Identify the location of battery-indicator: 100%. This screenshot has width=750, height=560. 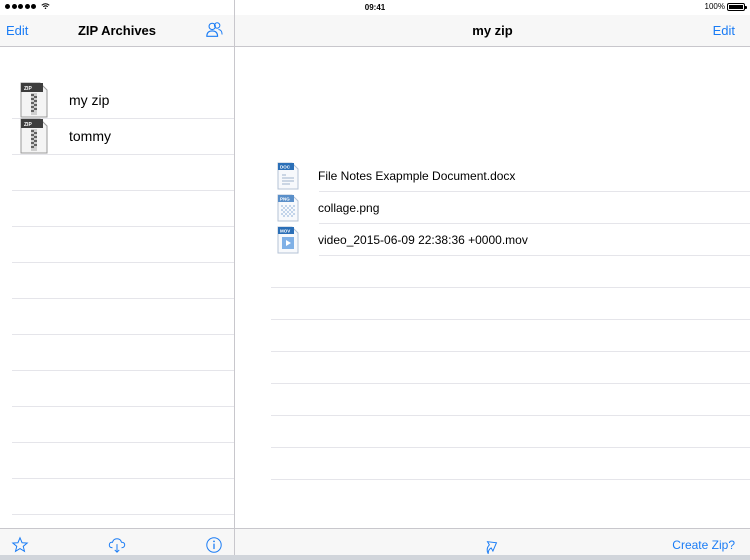
(725, 6).